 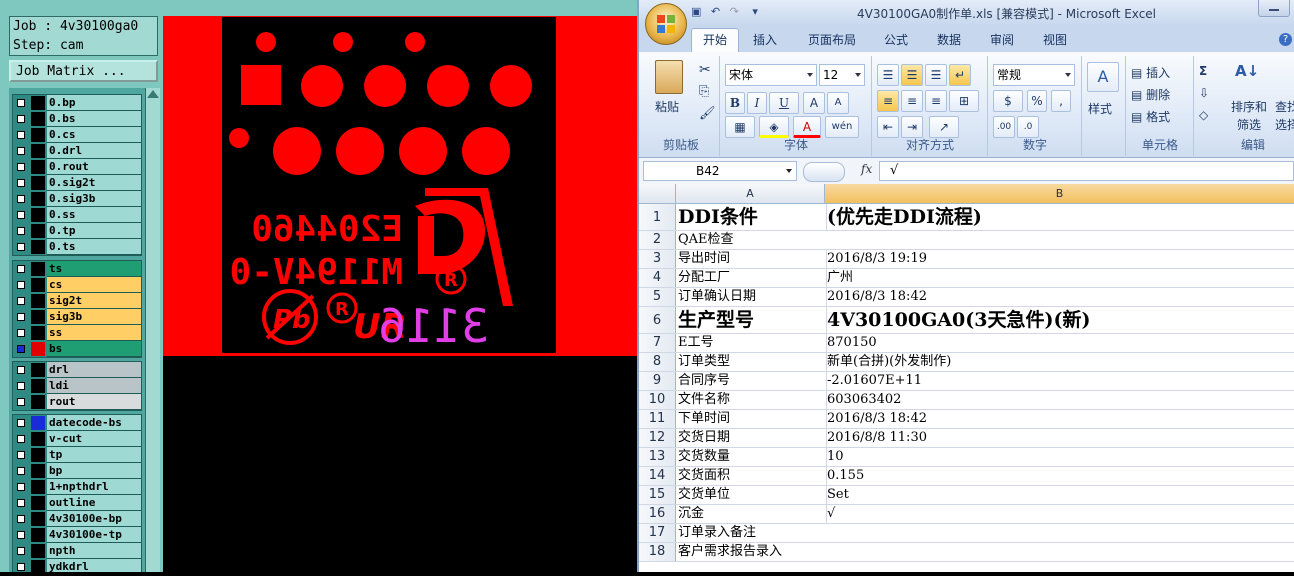 What do you see at coordinates (912, 127) in the screenshot?
I see `increase-indent-button: ⇥` at bounding box center [912, 127].